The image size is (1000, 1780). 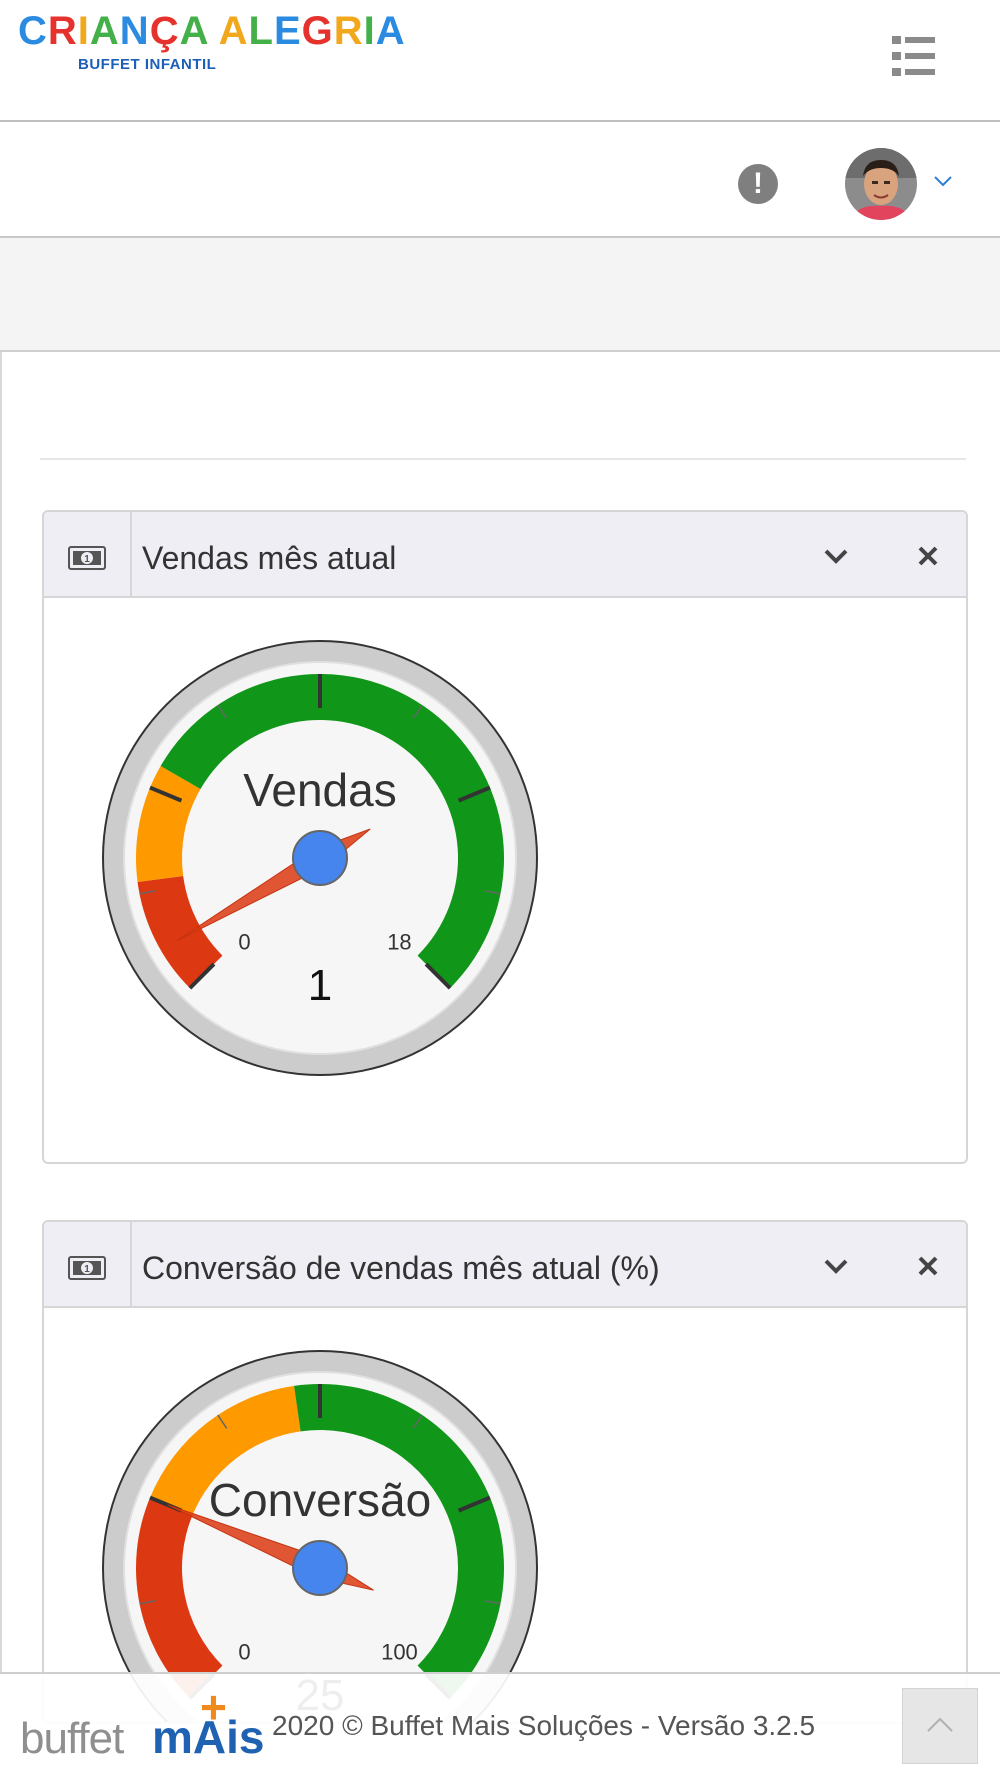 What do you see at coordinates (401, 1268) in the screenshot?
I see `widget-title: Conversão de vendas mês atual (%)` at bounding box center [401, 1268].